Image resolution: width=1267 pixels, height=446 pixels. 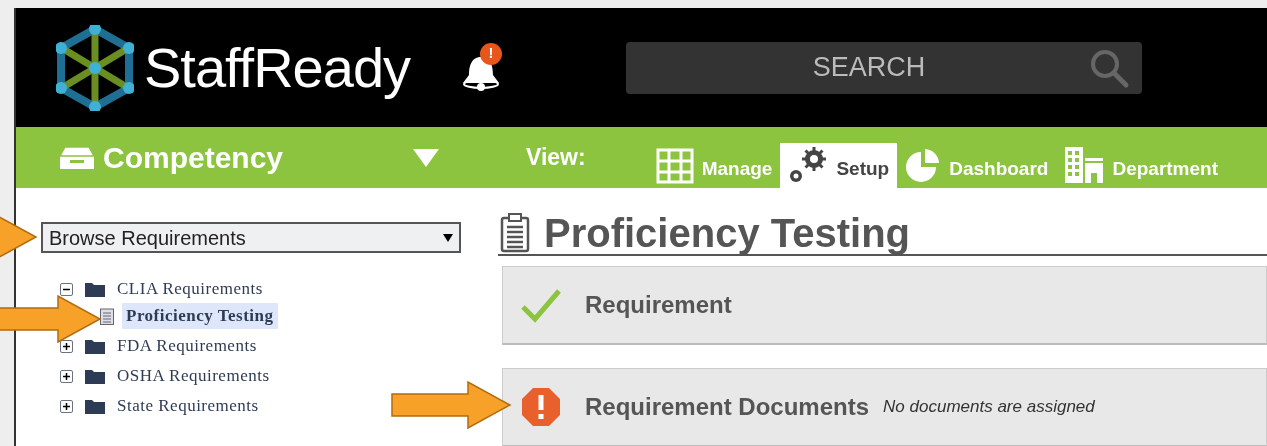 I want to click on module-title: Competency, so click(x=193, y=158).